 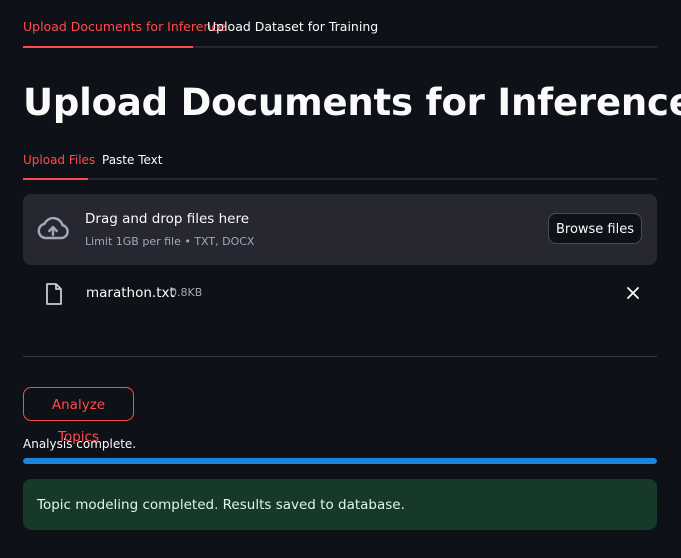 I want to click on active-tab-indicator, so click(x=108, y=47).